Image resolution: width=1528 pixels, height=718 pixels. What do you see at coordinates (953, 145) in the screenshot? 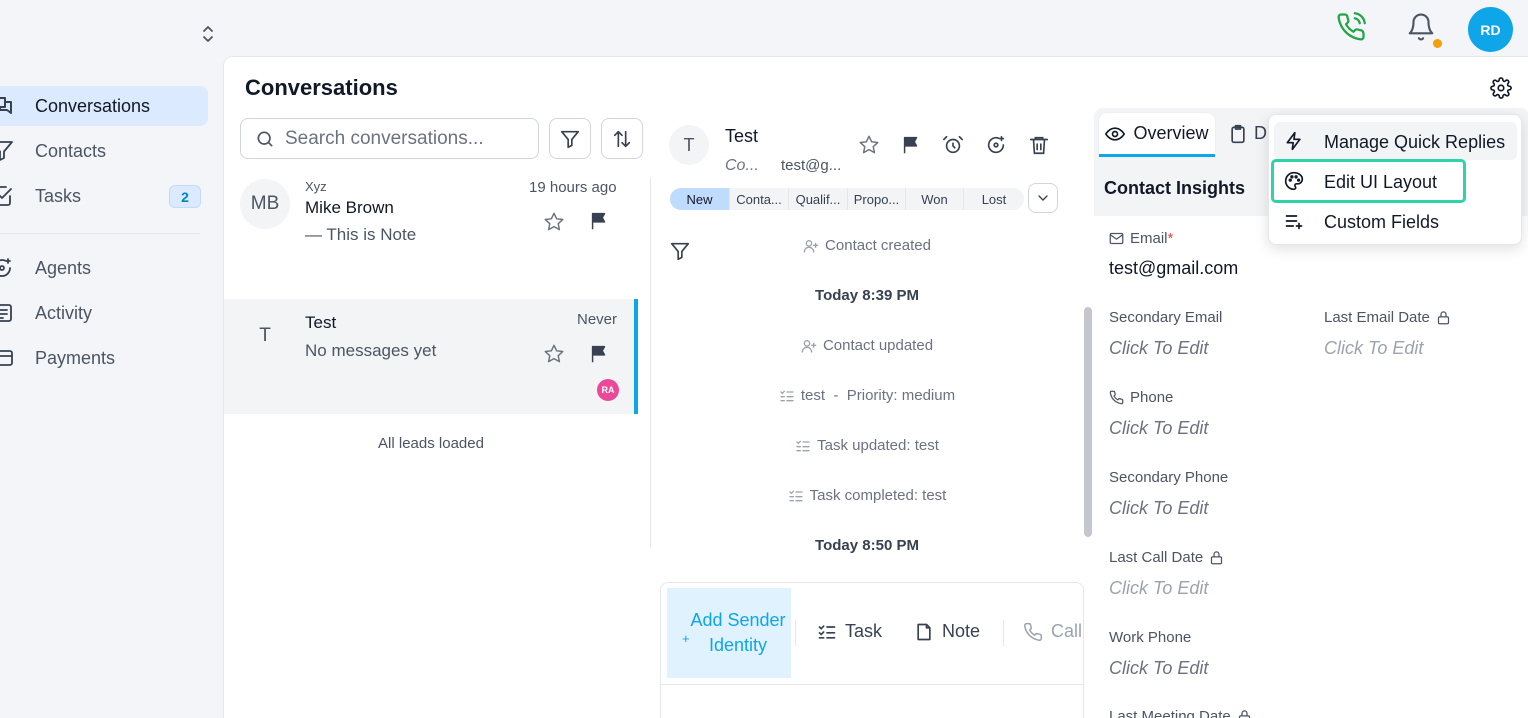
I see `alarm-icon` at bounding box center [953, 145].